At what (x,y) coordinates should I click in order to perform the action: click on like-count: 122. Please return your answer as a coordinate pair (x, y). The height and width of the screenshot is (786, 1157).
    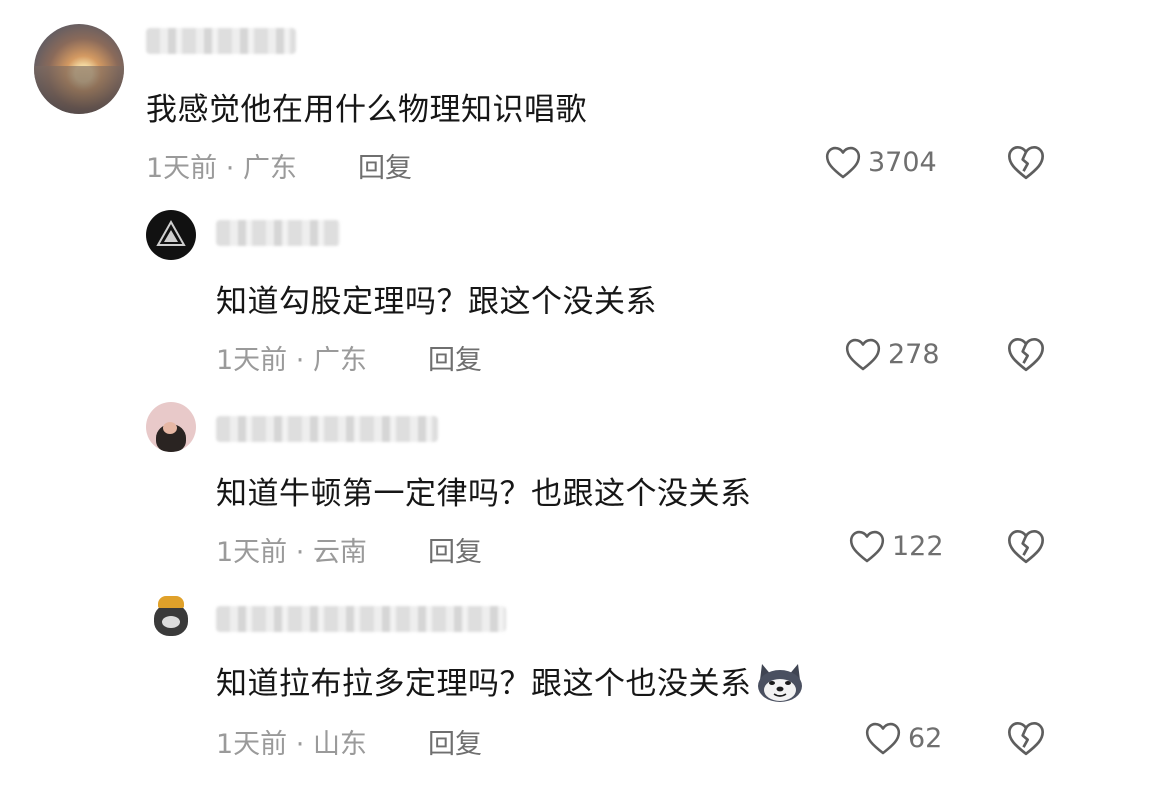
    Looking at the image, I should click on (918, 546).